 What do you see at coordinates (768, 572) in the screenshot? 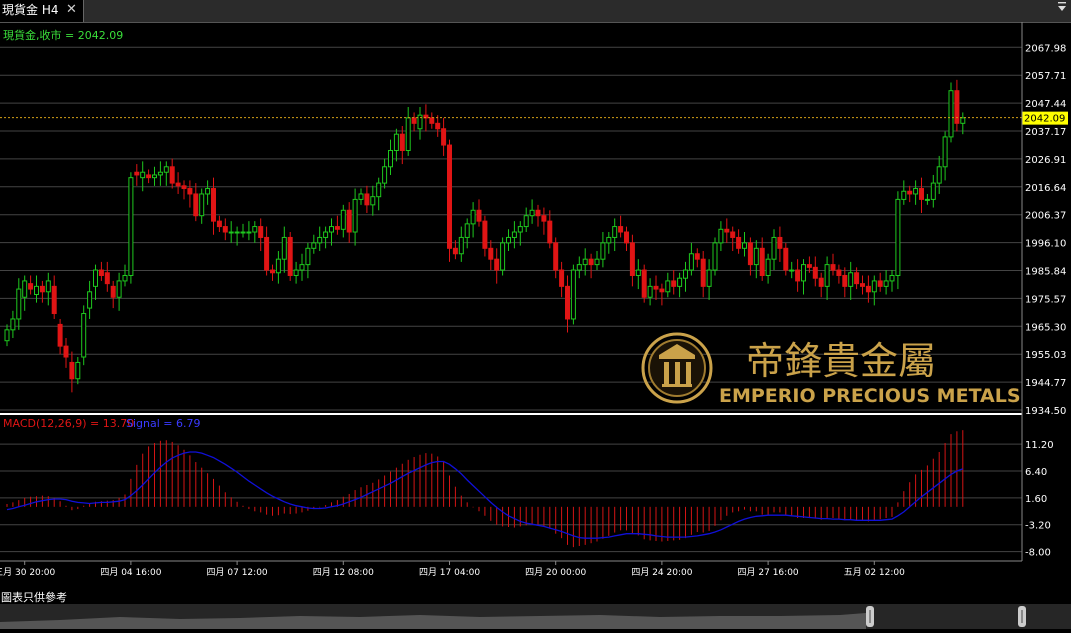
I see `time-tick-label: 四月 27 16:00` at bounding box center [768, 572].